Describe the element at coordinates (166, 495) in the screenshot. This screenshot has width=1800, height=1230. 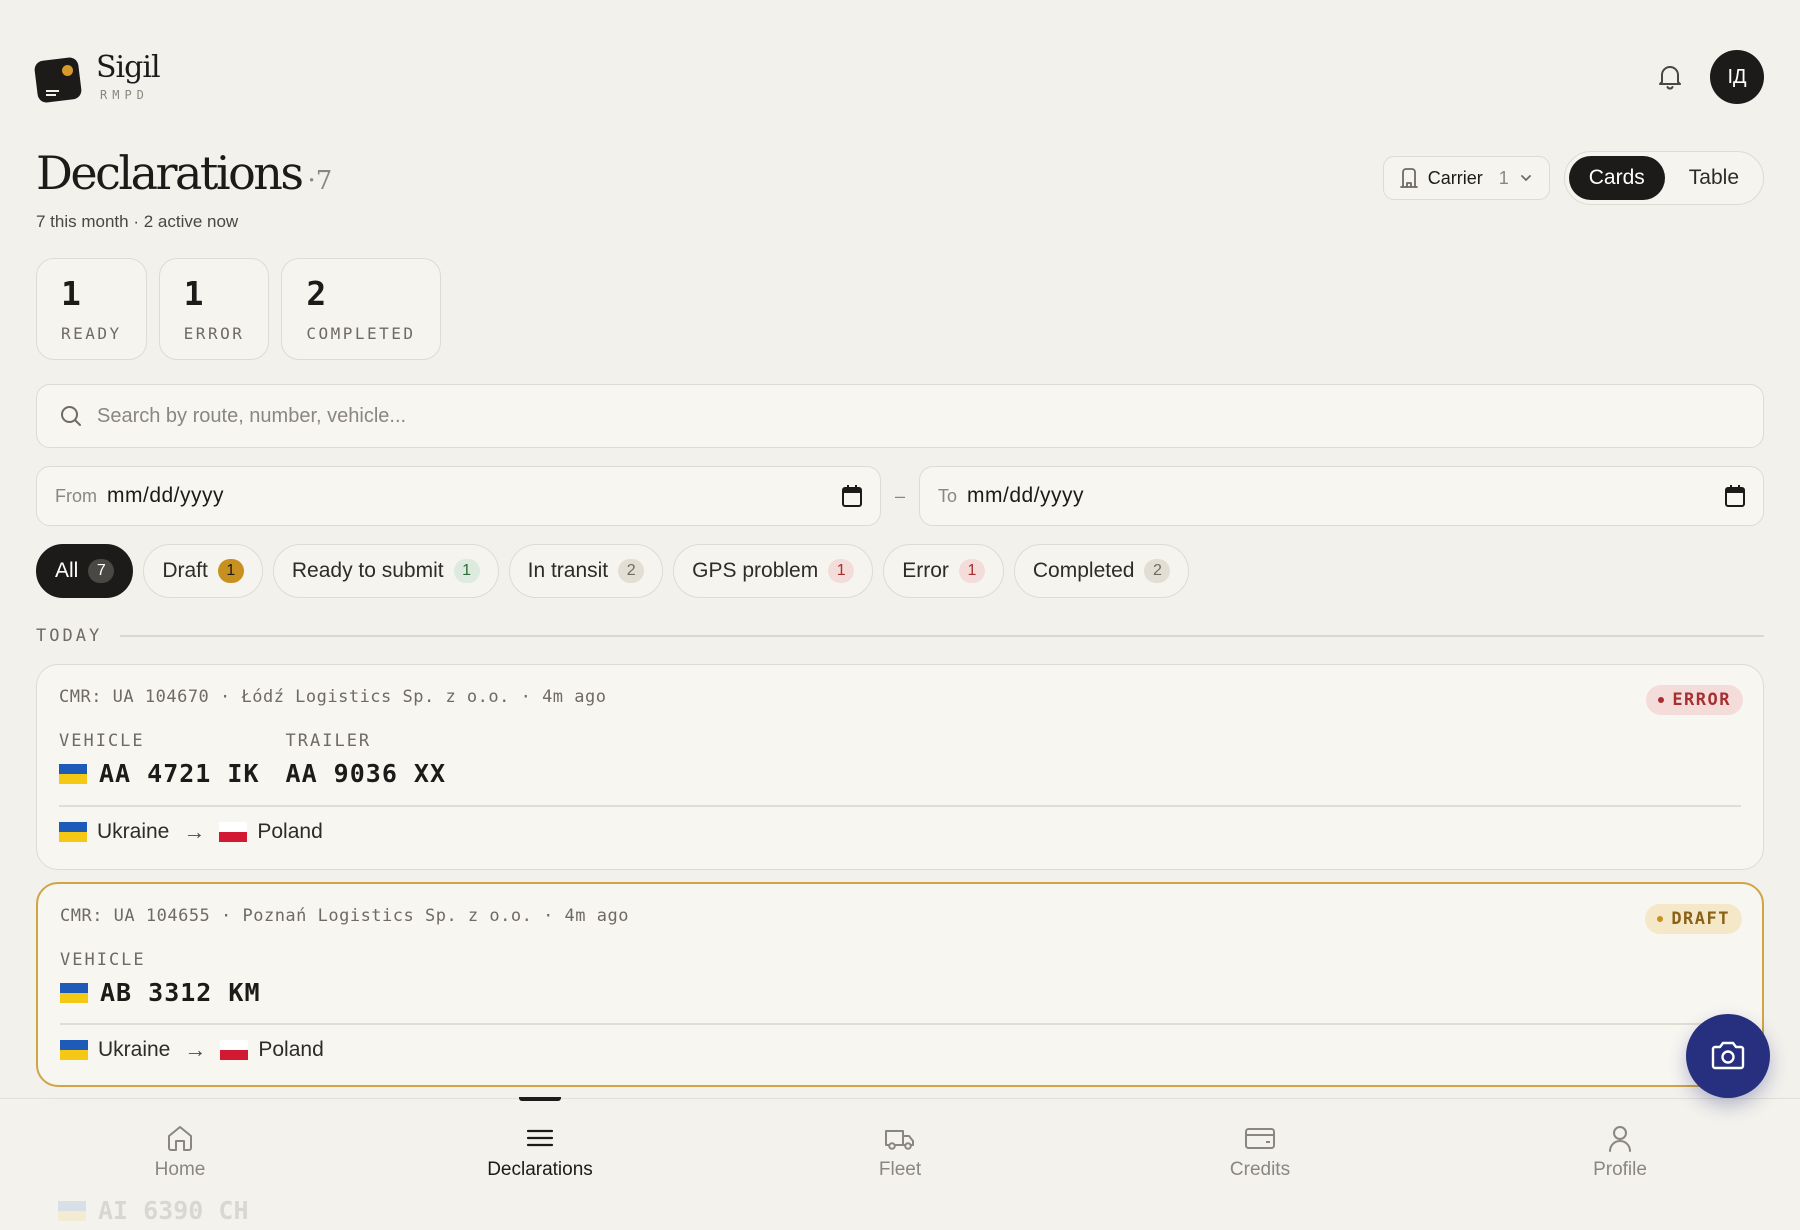
I see `date-from-value: mm/dd/yyyy` at that location.